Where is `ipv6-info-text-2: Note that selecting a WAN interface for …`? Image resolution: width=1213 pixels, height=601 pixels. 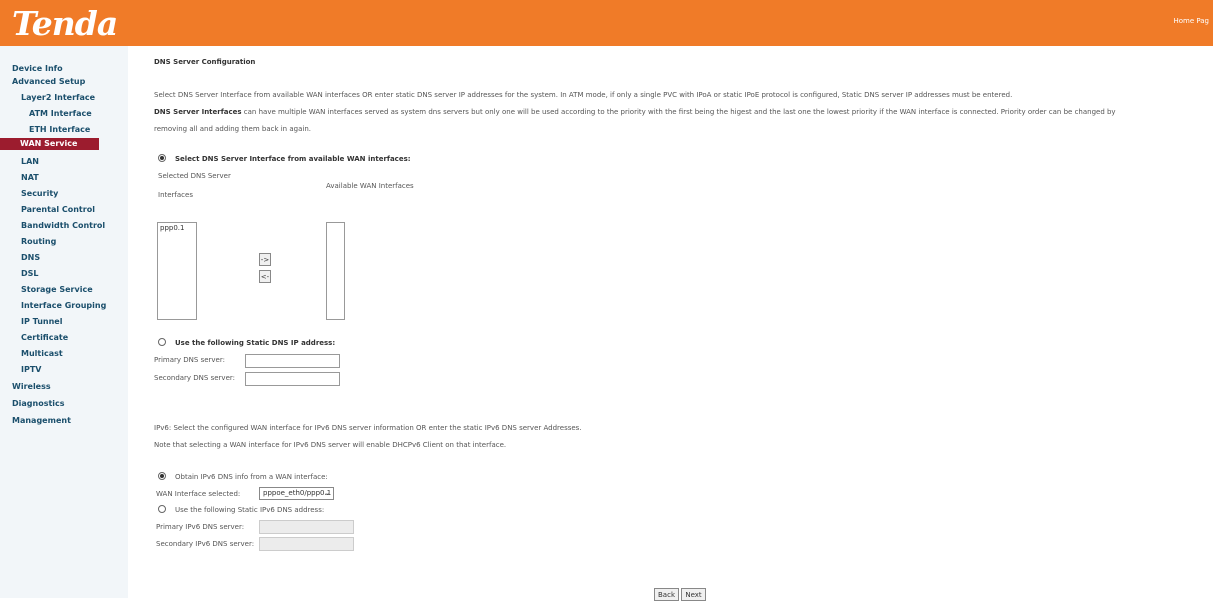 ipv6-info-text-2: Note that selecting a WAN interface for … is located at coordinates (330, 445).